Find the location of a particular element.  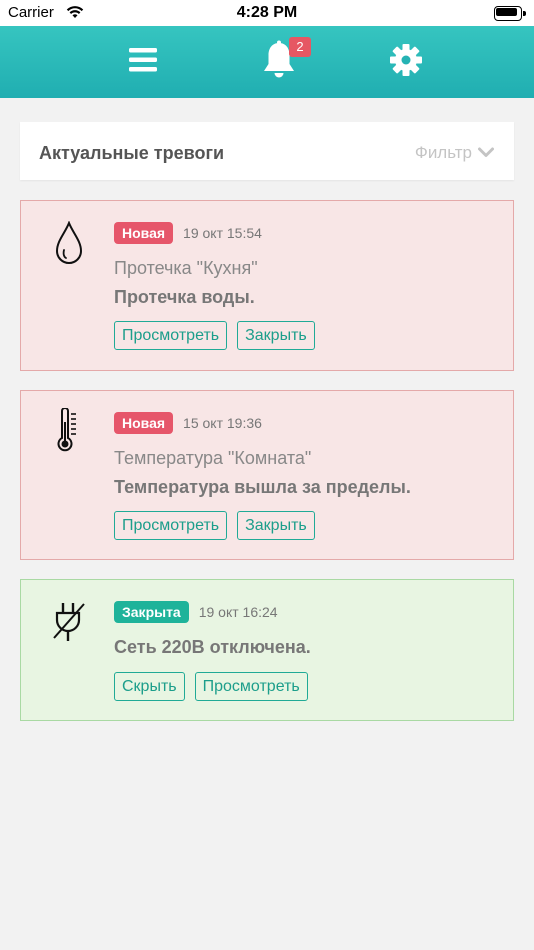

alarm-actions: Скрыть Просмотреть is located at coordinates (211, 686).